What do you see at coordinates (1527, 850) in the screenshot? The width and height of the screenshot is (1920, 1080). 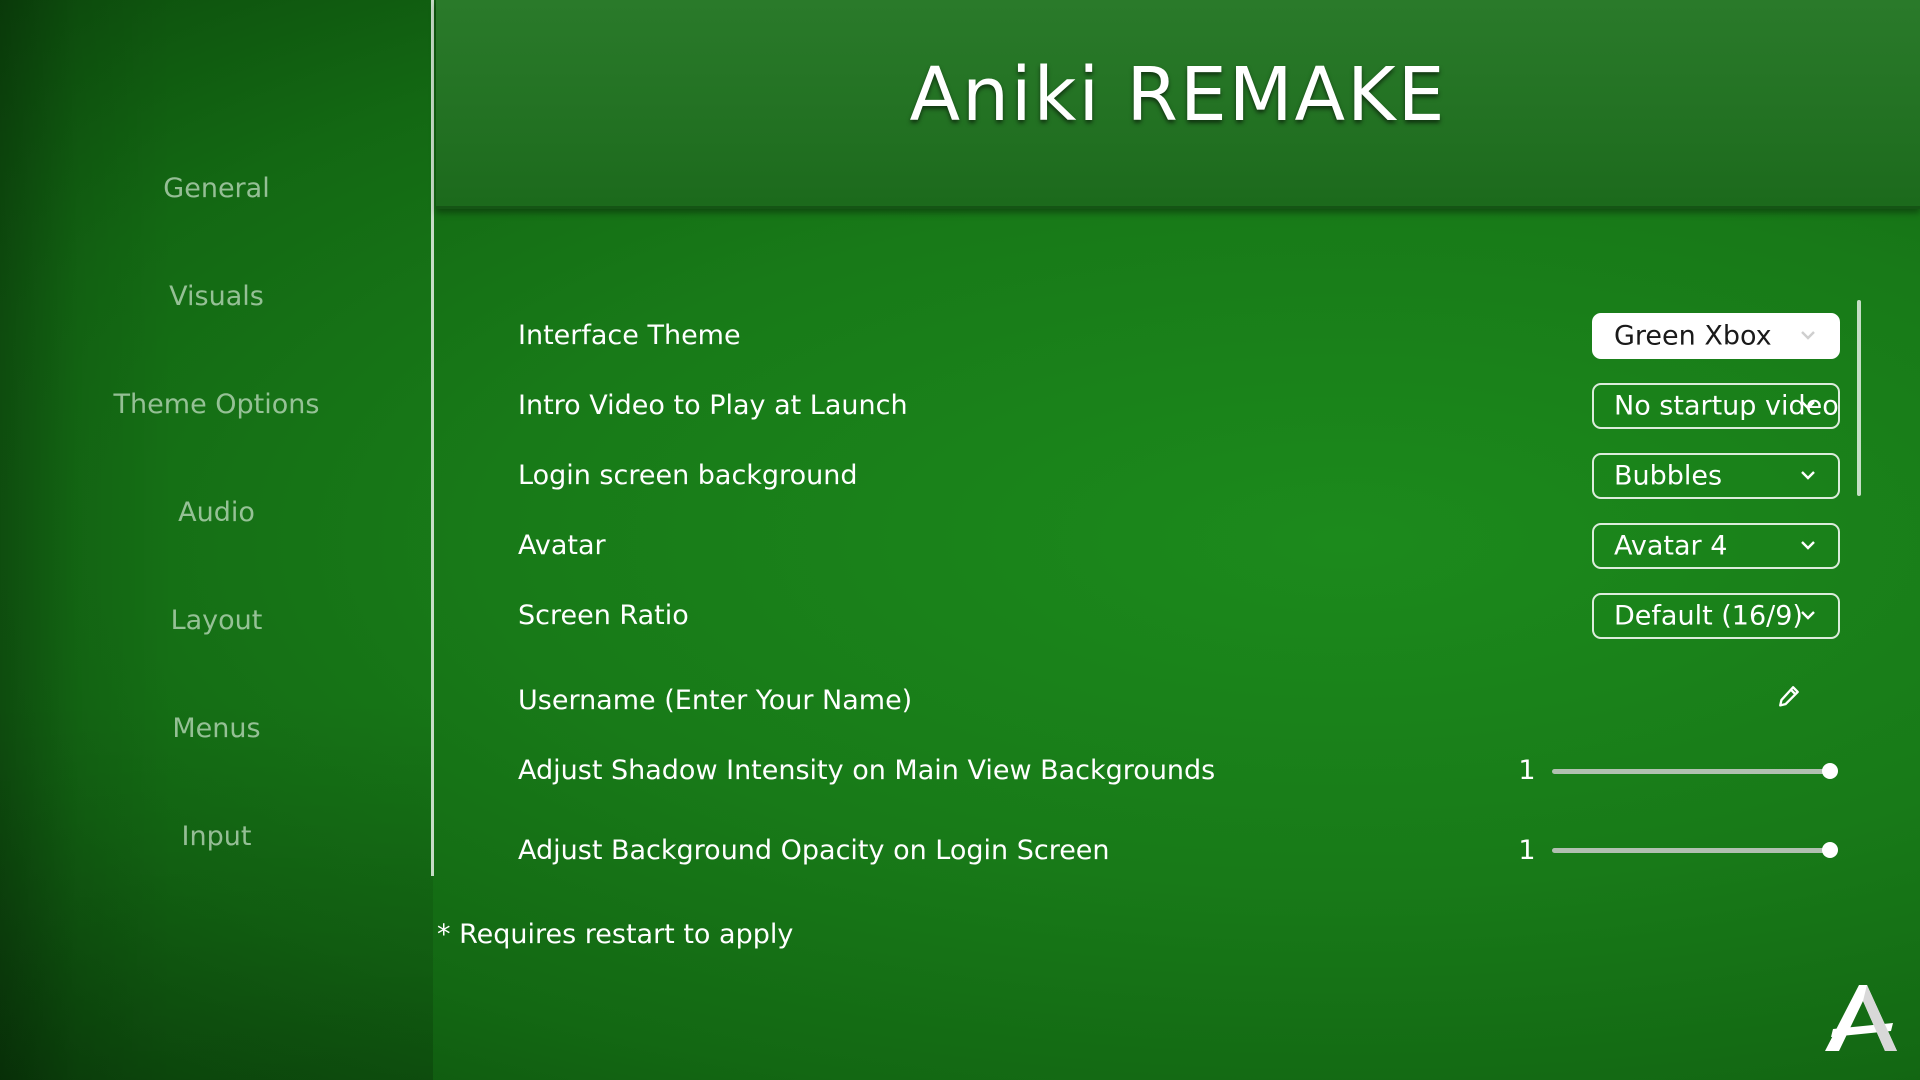 I see `background-opacity-value: 1` at bounding box center [1527, 850].